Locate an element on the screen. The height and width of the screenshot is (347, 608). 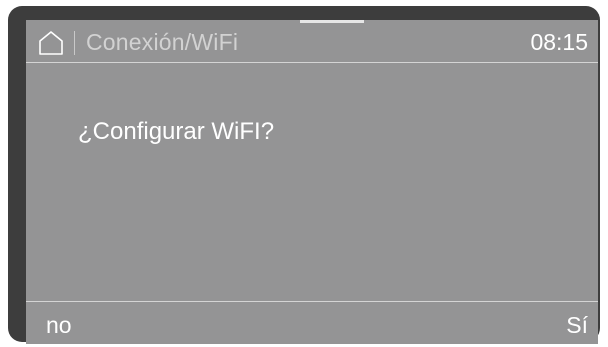
page-title: Conexión/WiFi is located at coordinates (162, 42).